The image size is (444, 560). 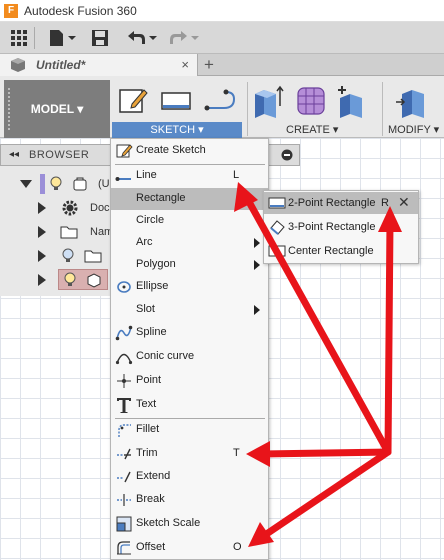 I want to click on menu-item-shortcut: L, so click(x=236, y=175).